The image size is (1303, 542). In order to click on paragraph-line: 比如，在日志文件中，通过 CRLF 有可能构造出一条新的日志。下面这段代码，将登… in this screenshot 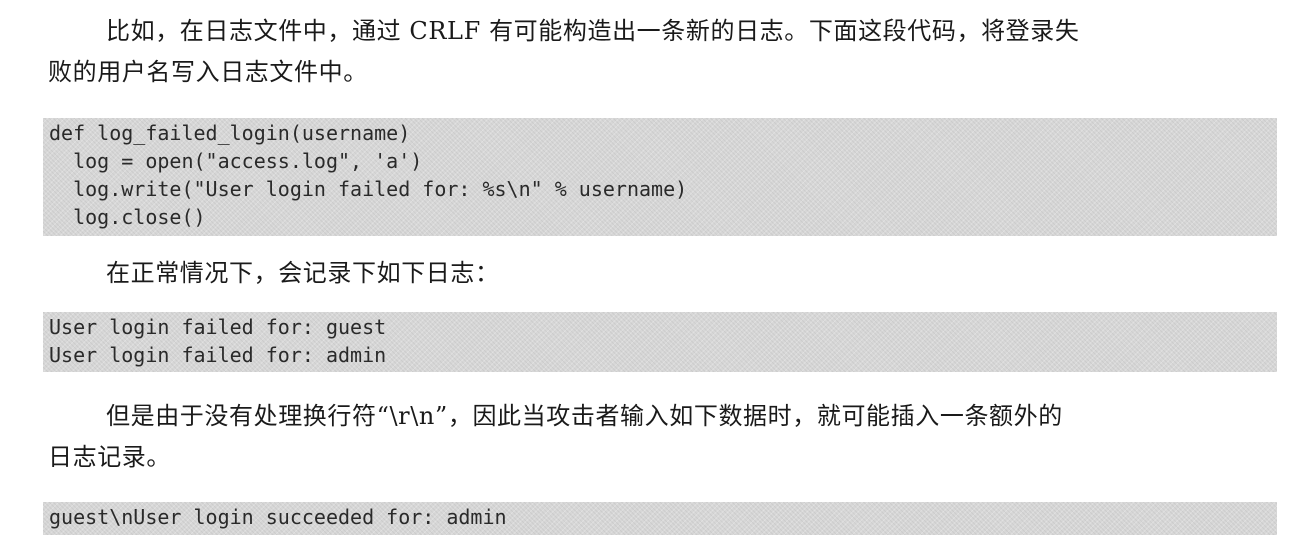, I will do `click(593, 31)`.